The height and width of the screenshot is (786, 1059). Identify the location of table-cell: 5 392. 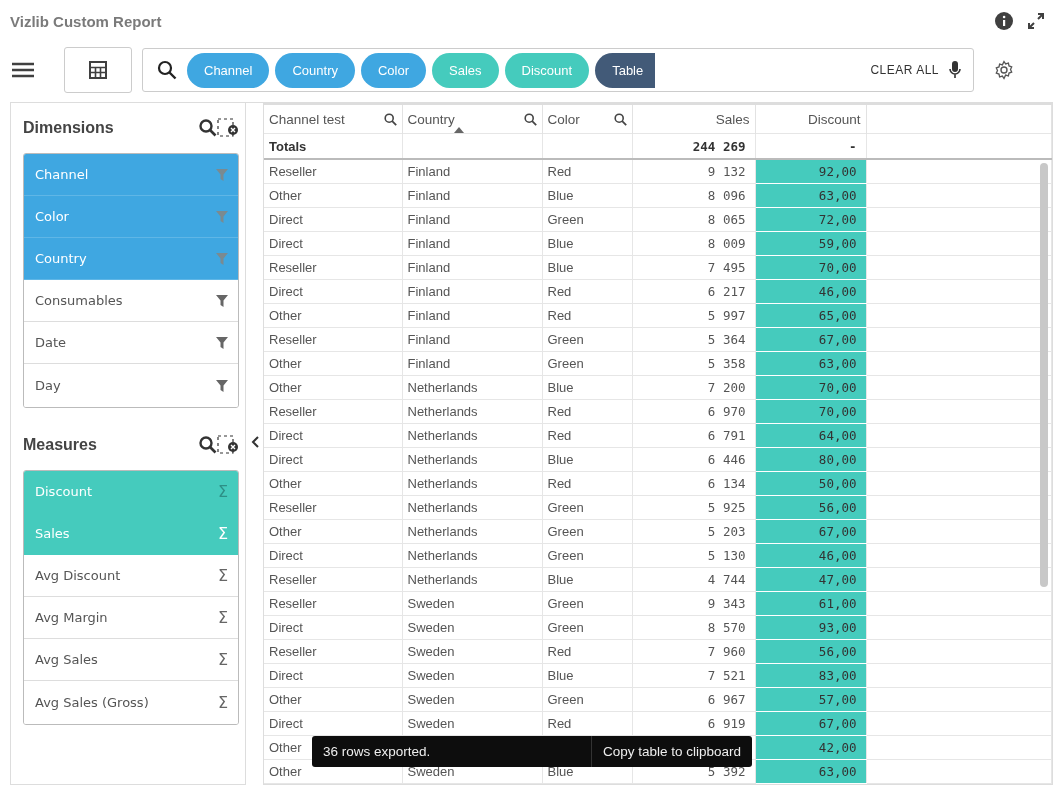
(726, 771).